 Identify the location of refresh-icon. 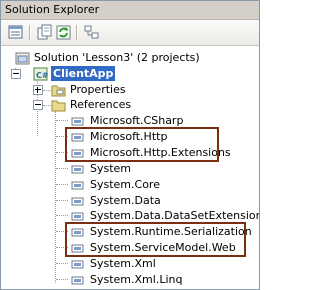
(63, 32).